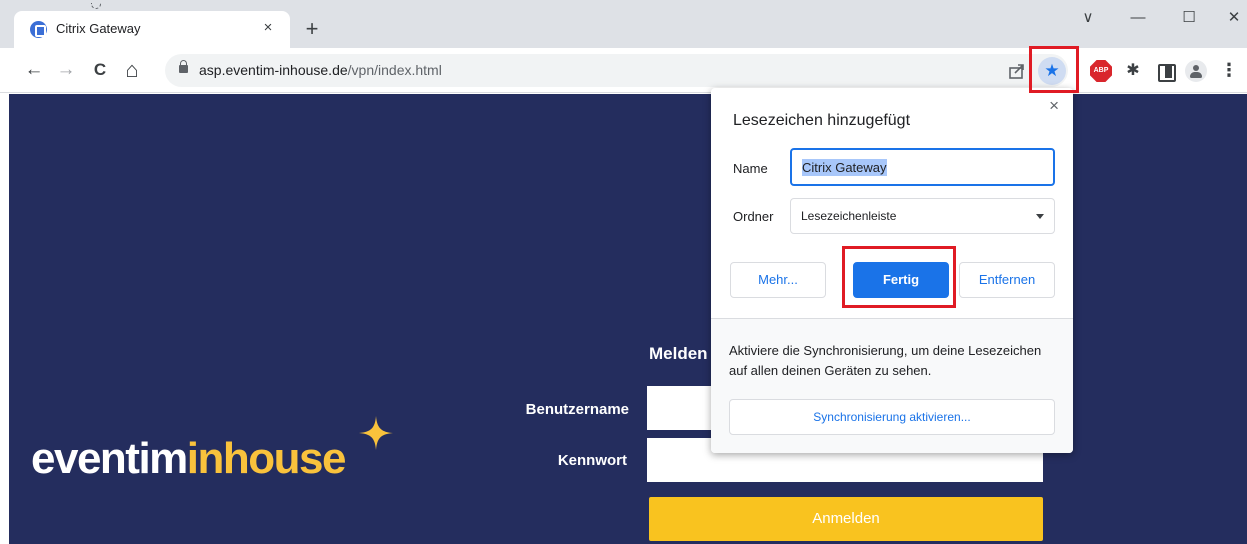 The height and width of the screenshot is (544, 1247). I want to click on share-icon, so click(1017, 71).